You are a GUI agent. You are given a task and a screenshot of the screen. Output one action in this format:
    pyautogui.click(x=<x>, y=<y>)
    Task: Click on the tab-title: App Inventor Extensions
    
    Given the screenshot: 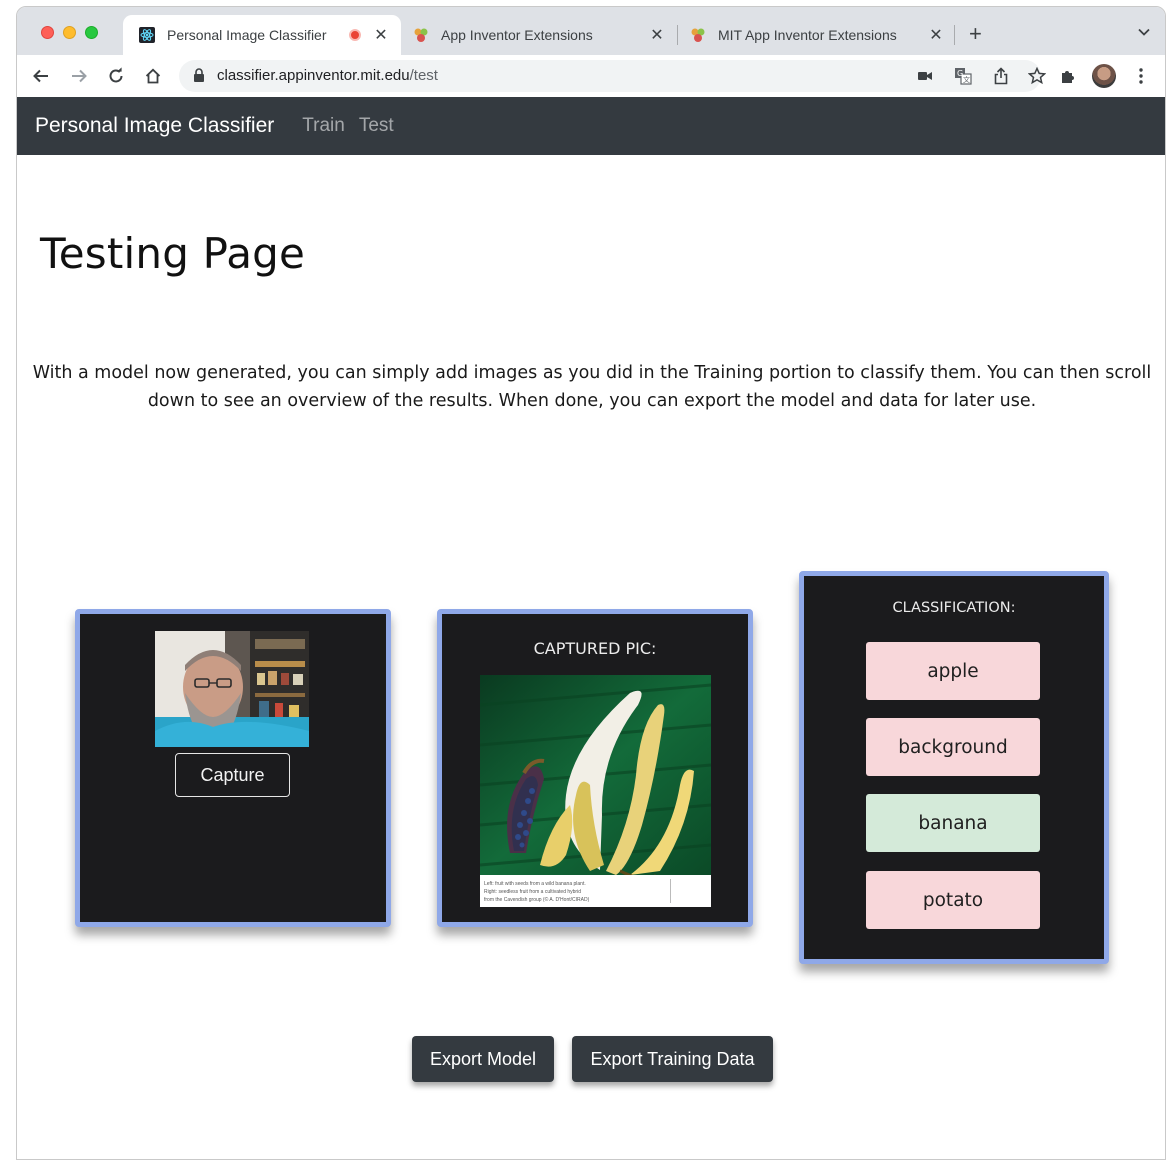 What is the action you would take?
    pyautogui.click(x=517, y=35)
    